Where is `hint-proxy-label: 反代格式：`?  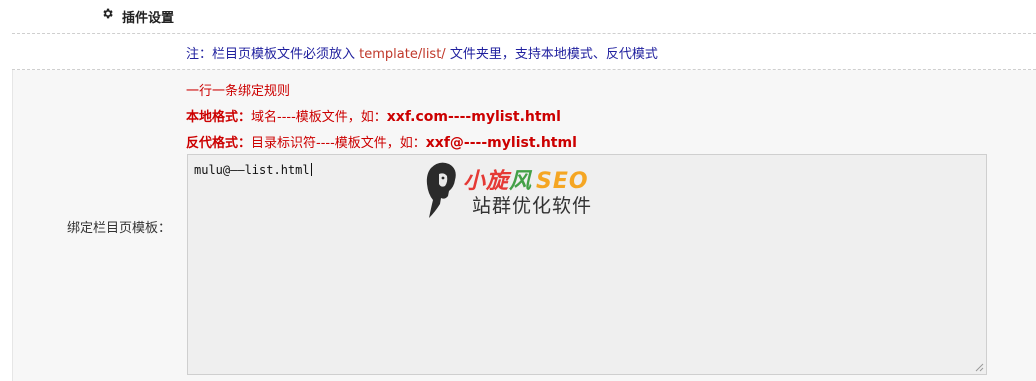
hint-proxy-label: 反代格式： is located at coordinates (219, 143).